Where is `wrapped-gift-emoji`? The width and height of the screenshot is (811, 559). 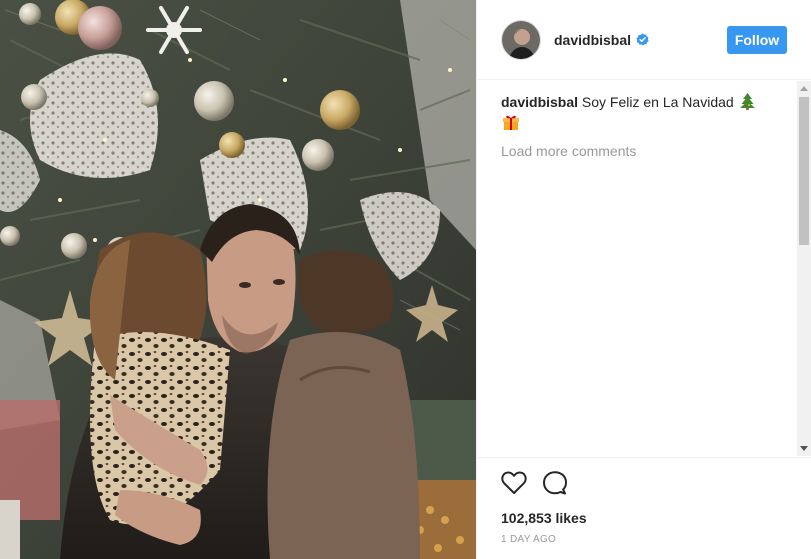
wrapped-gift-emoji is located at coordinates (511, 124).